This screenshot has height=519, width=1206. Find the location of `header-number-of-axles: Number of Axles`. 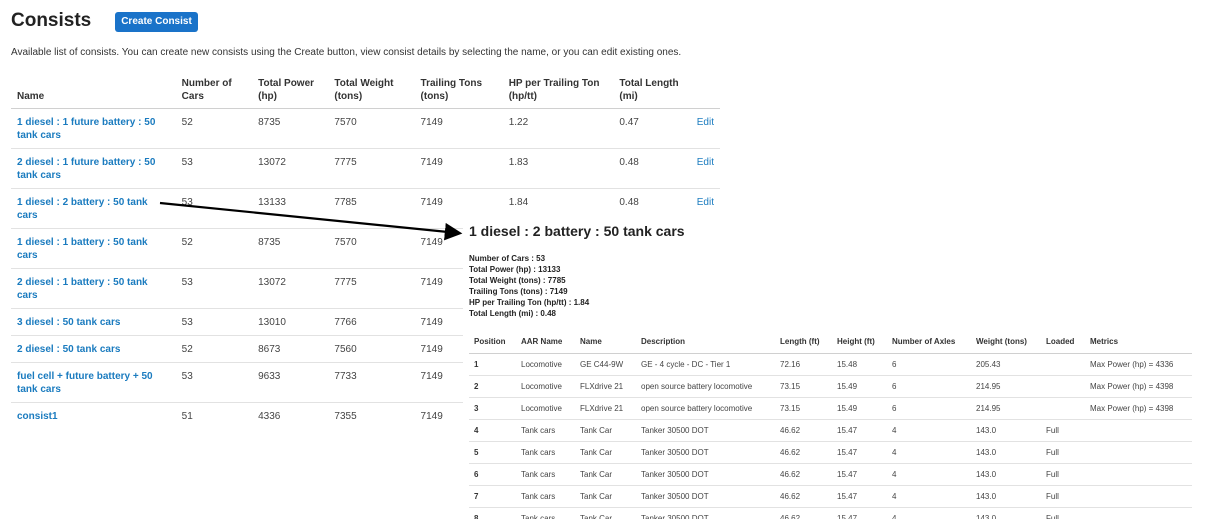

header-number-of-axles: Number of Axles is located at coordinates (929, 343).